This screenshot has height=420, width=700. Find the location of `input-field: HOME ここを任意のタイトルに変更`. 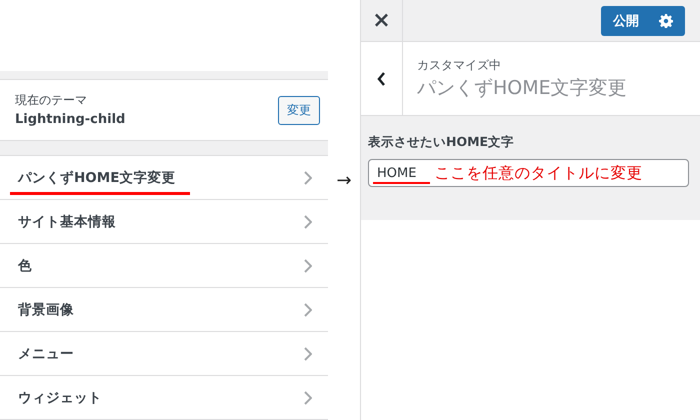

input-field: HOME ここを任意のタイトルに変更 is located at coordinates (528, 173).